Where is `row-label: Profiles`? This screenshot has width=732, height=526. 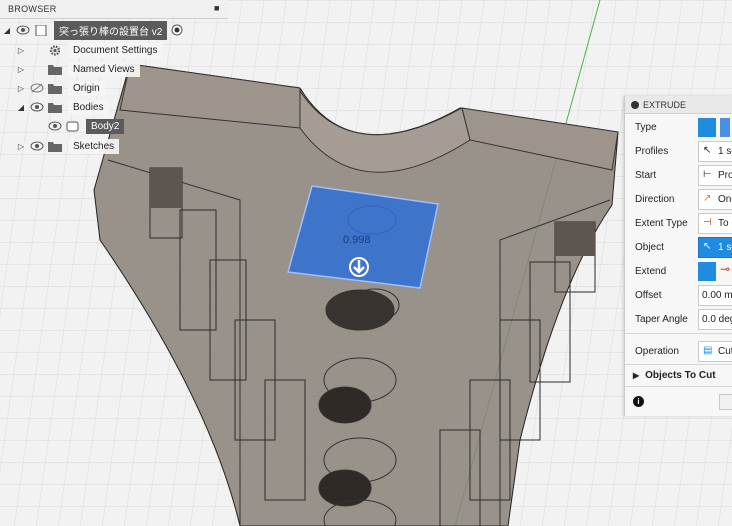
row-label: Profiles is located at coordinates (652, 151).